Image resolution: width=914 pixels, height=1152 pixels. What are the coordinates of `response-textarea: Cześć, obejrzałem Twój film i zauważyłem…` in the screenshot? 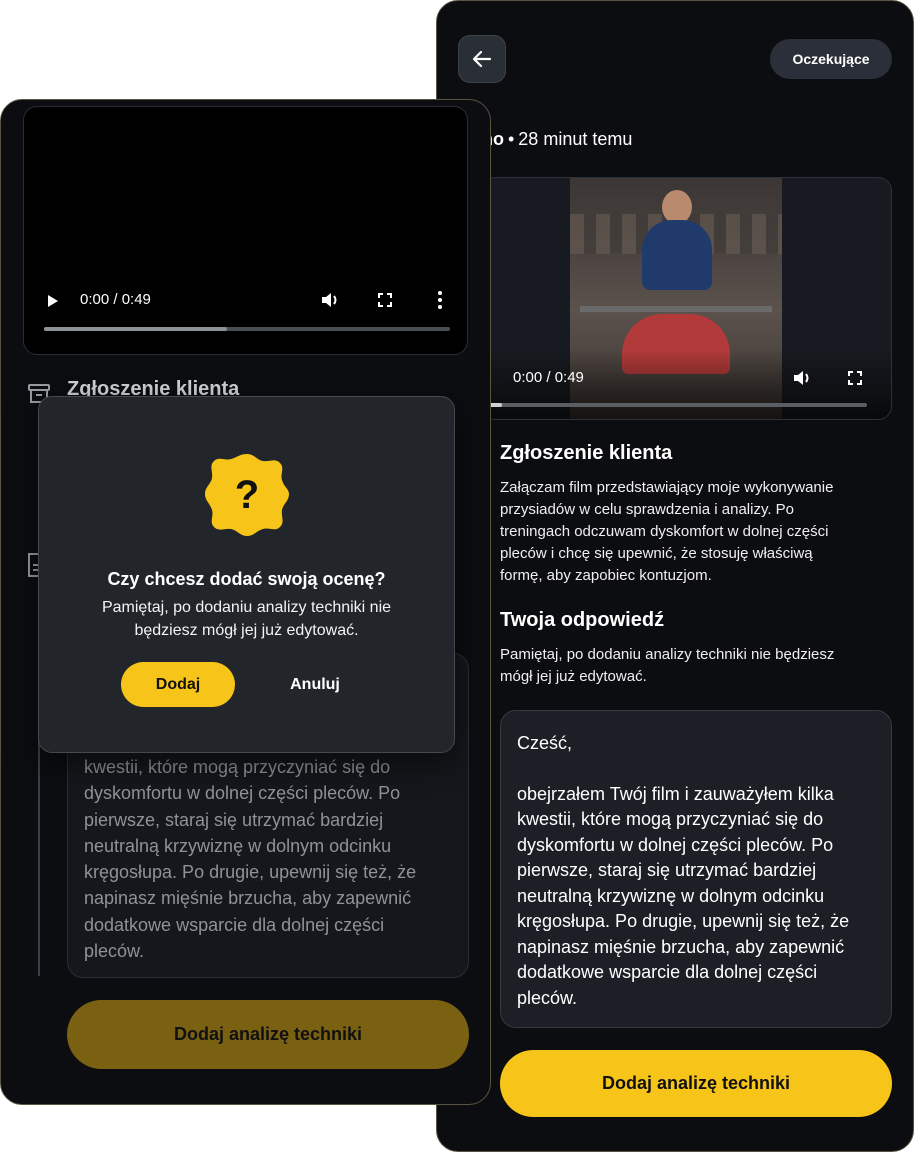 It's located at (696, 869).